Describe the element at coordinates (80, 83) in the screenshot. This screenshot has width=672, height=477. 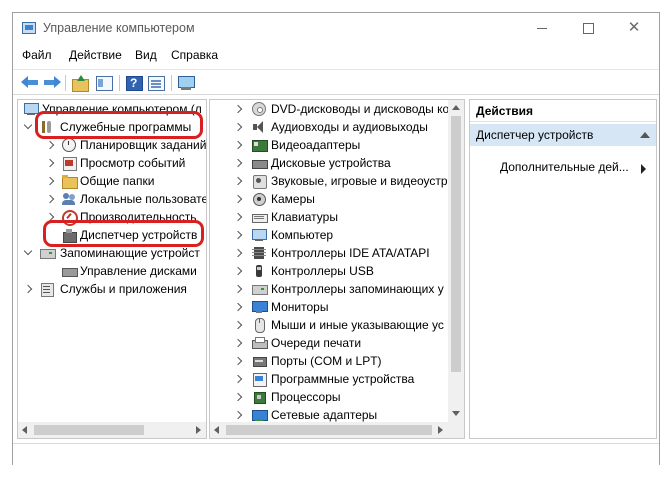
I see `folder-up-icon` at that location.